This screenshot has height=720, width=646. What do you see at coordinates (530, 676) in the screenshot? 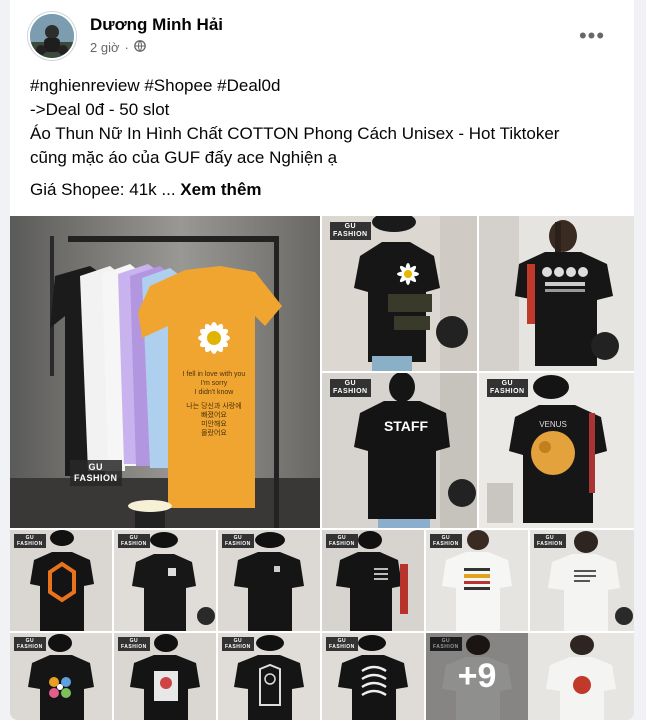
I see `photo-more-overlay: GU FASHION +9` at bounding box center [530, 676].